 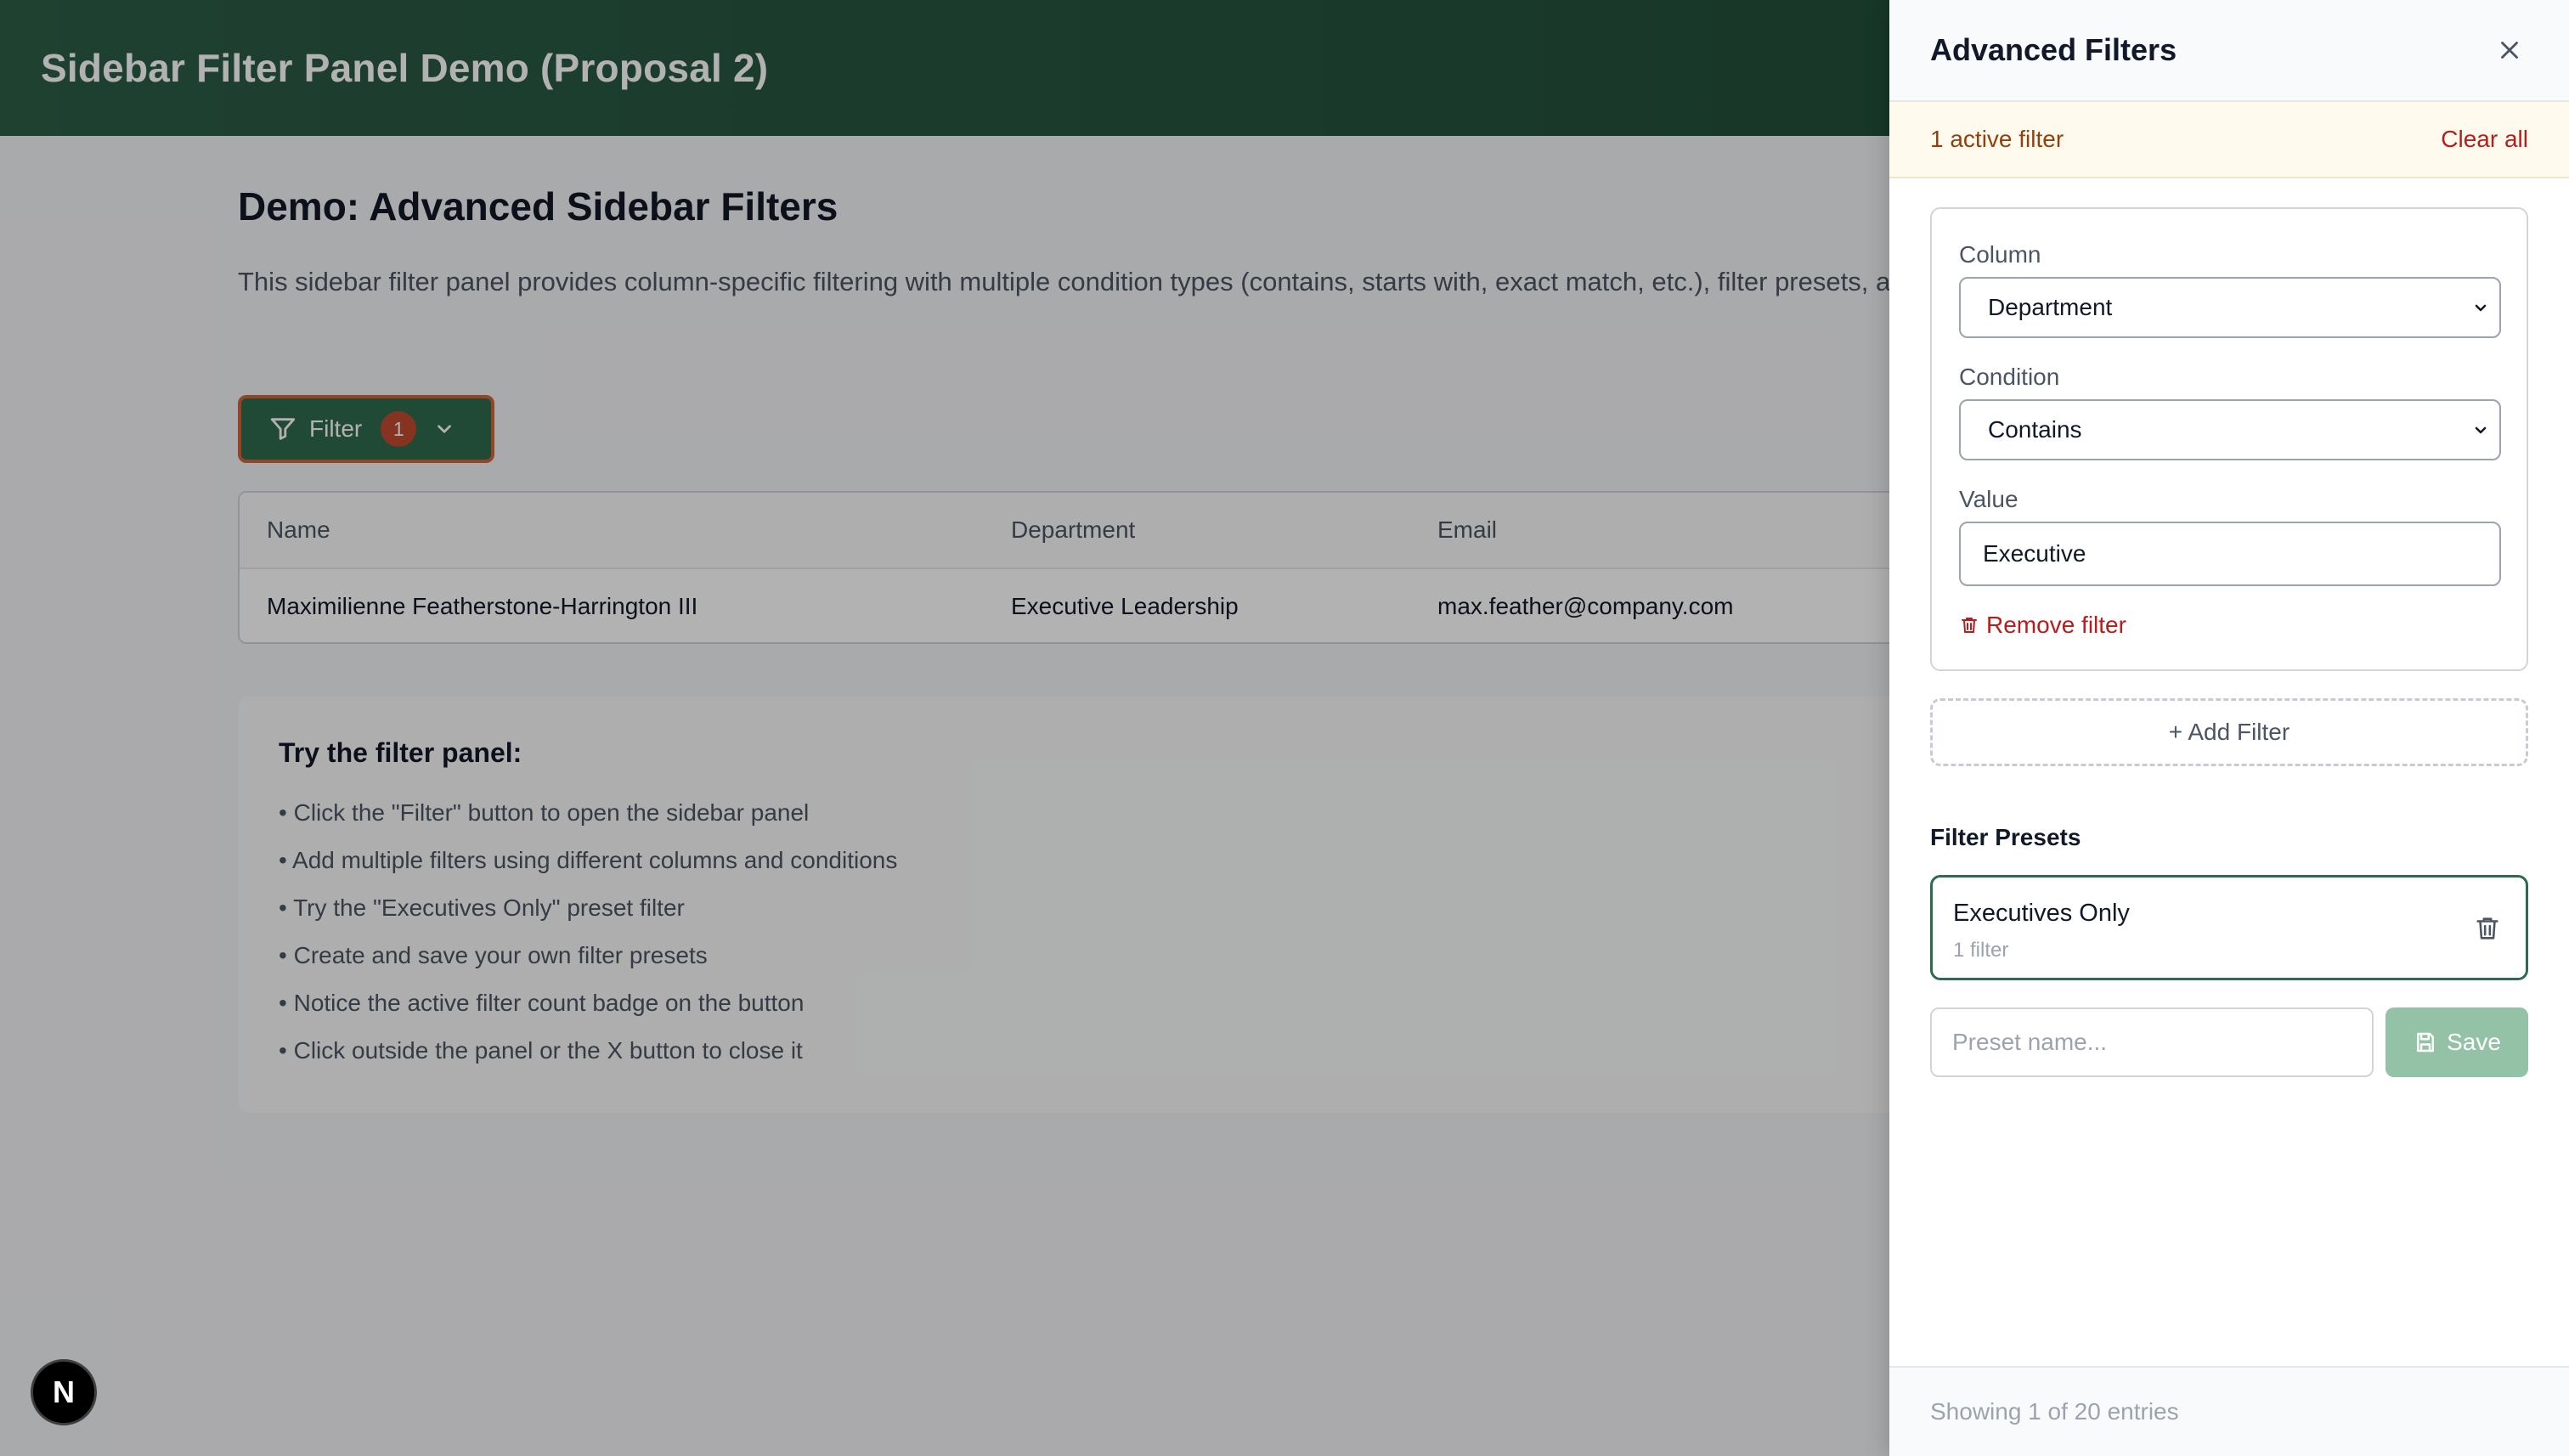 What do you see at coordinates (1981, 950) in the screenshot?
I see `preset-filter-count: 1 filter` at bounding box center [1981, 950].